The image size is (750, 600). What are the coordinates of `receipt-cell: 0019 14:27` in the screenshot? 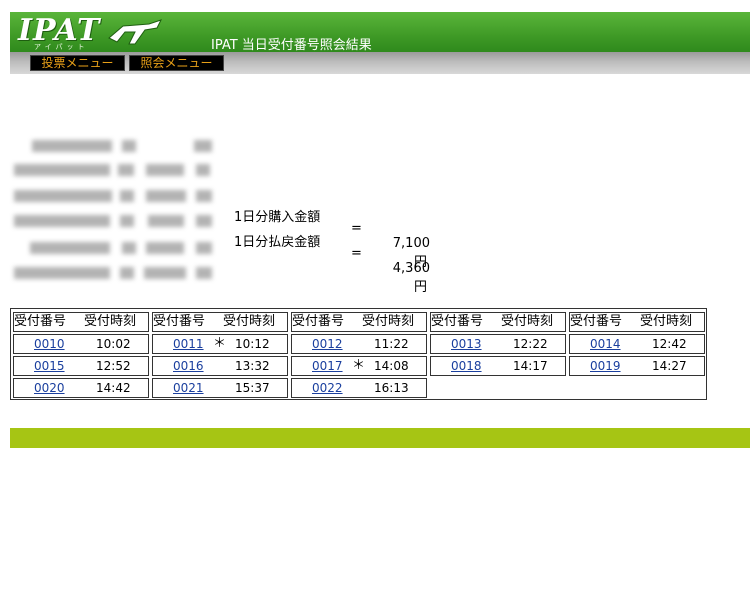 It's located at (637, 366).